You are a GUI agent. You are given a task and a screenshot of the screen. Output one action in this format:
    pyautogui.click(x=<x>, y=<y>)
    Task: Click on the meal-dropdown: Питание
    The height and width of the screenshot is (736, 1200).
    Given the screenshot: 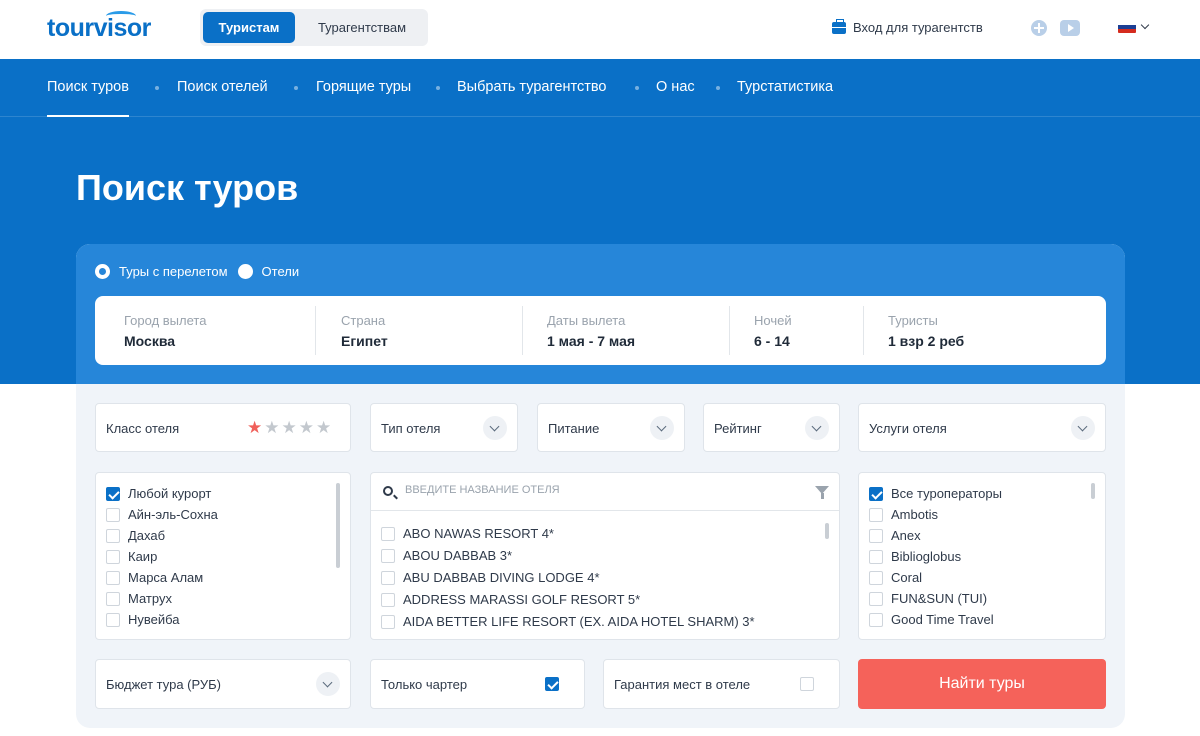 What is the action you would take?
    pyautogui.click(x=611, y=427)
    